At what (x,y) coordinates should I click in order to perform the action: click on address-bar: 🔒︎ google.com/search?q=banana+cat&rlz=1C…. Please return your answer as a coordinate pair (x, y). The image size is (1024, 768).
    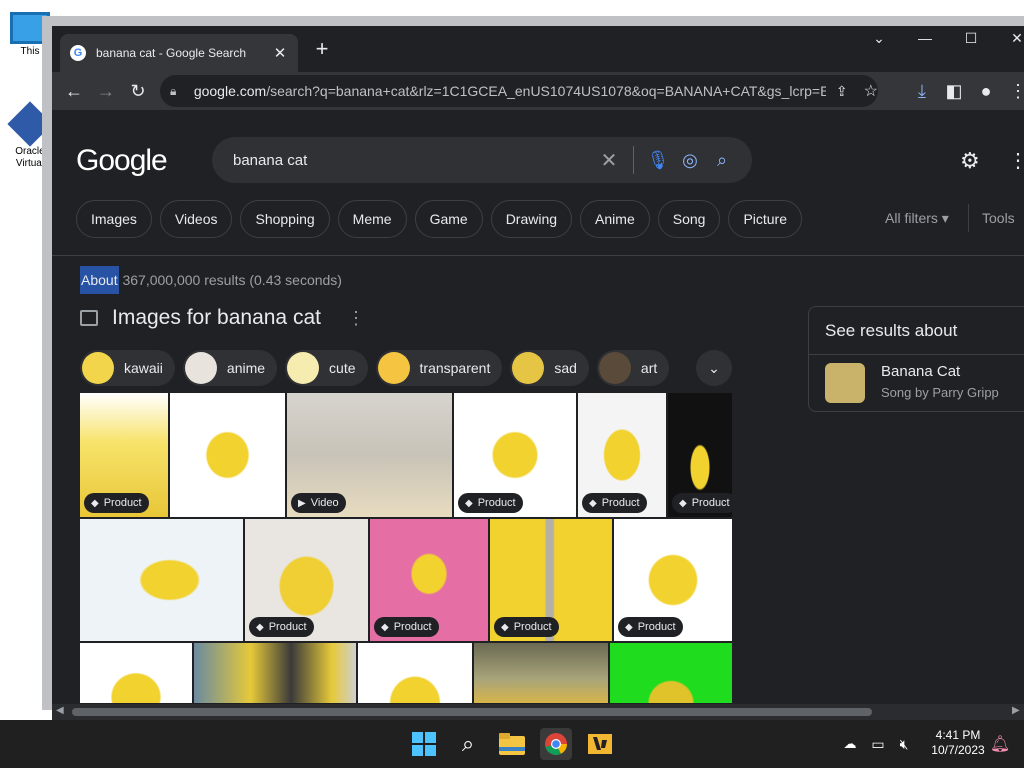
    Looking at the image, I should click on (519, 91).